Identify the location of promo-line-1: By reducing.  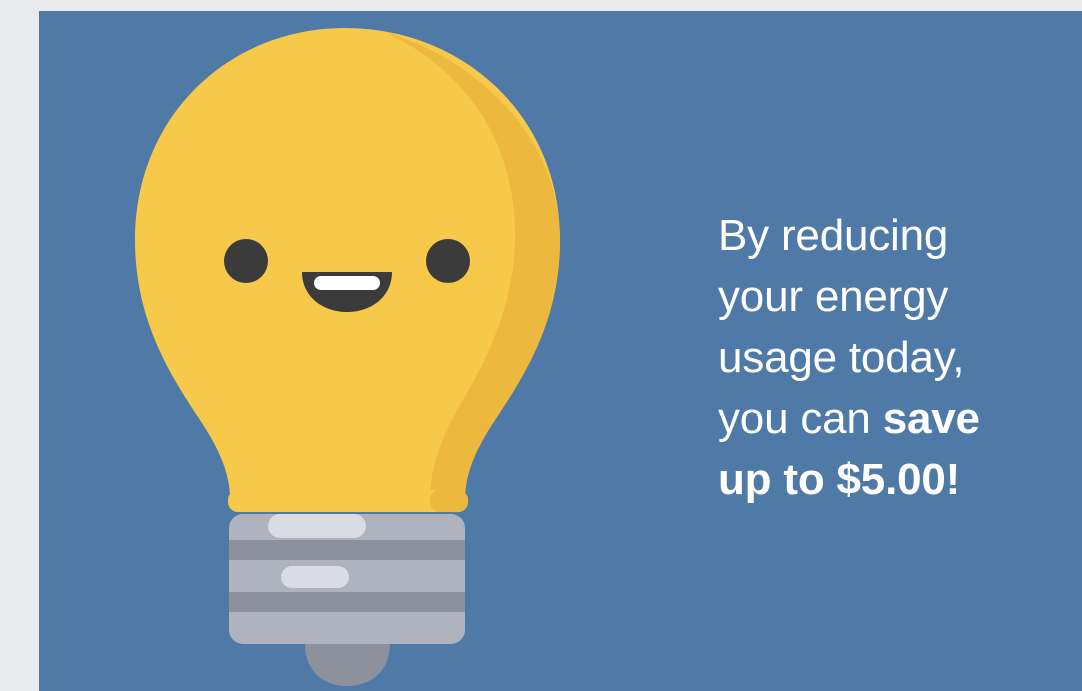
(833, 235).